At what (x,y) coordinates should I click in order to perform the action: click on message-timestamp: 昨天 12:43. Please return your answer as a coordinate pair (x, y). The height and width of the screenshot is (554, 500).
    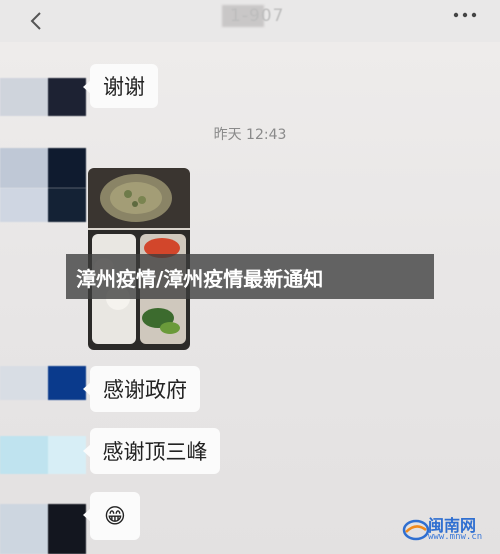
    Looking at the image, I should click on (250, 135).